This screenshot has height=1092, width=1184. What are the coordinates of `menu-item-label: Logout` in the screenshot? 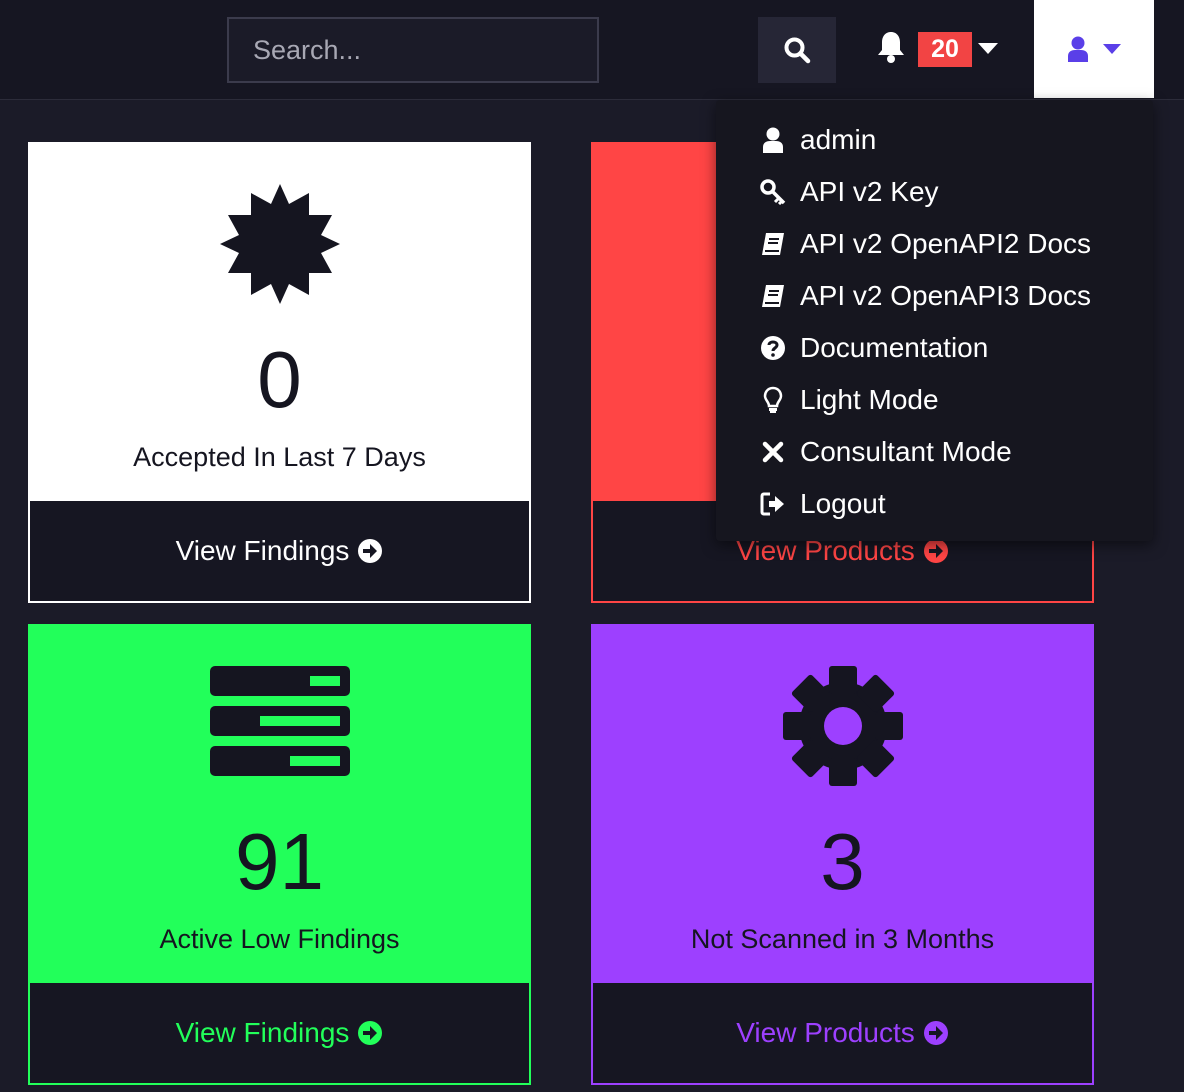 It's located at (843, 503).